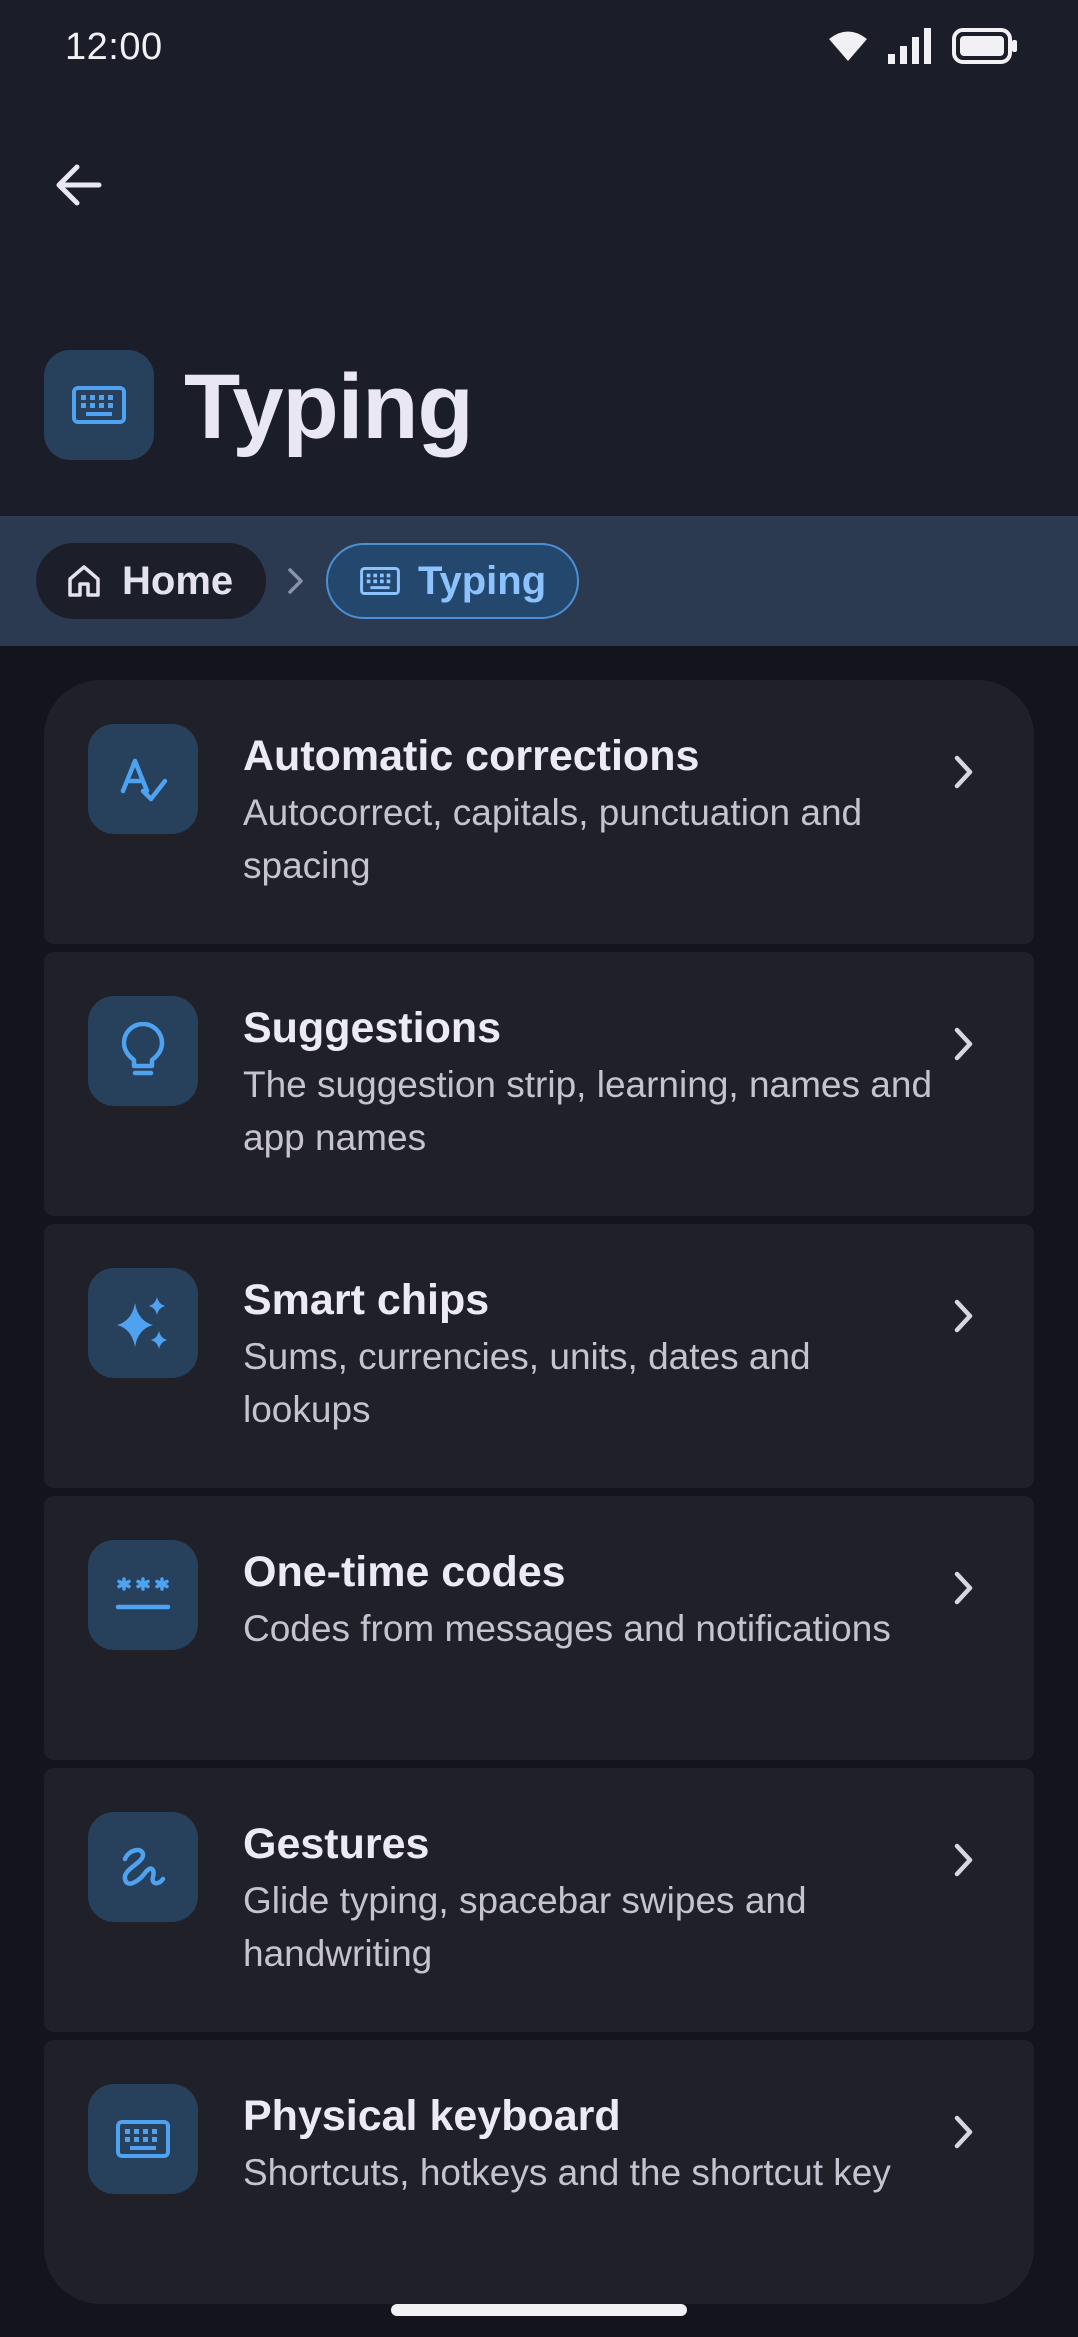 This screenshot has width=1078, height=2337. What do you see at coordinates (372, 1028) in the screenshot?
I see `list-item-title: Suggestions` at bounding box center [372, 1028].